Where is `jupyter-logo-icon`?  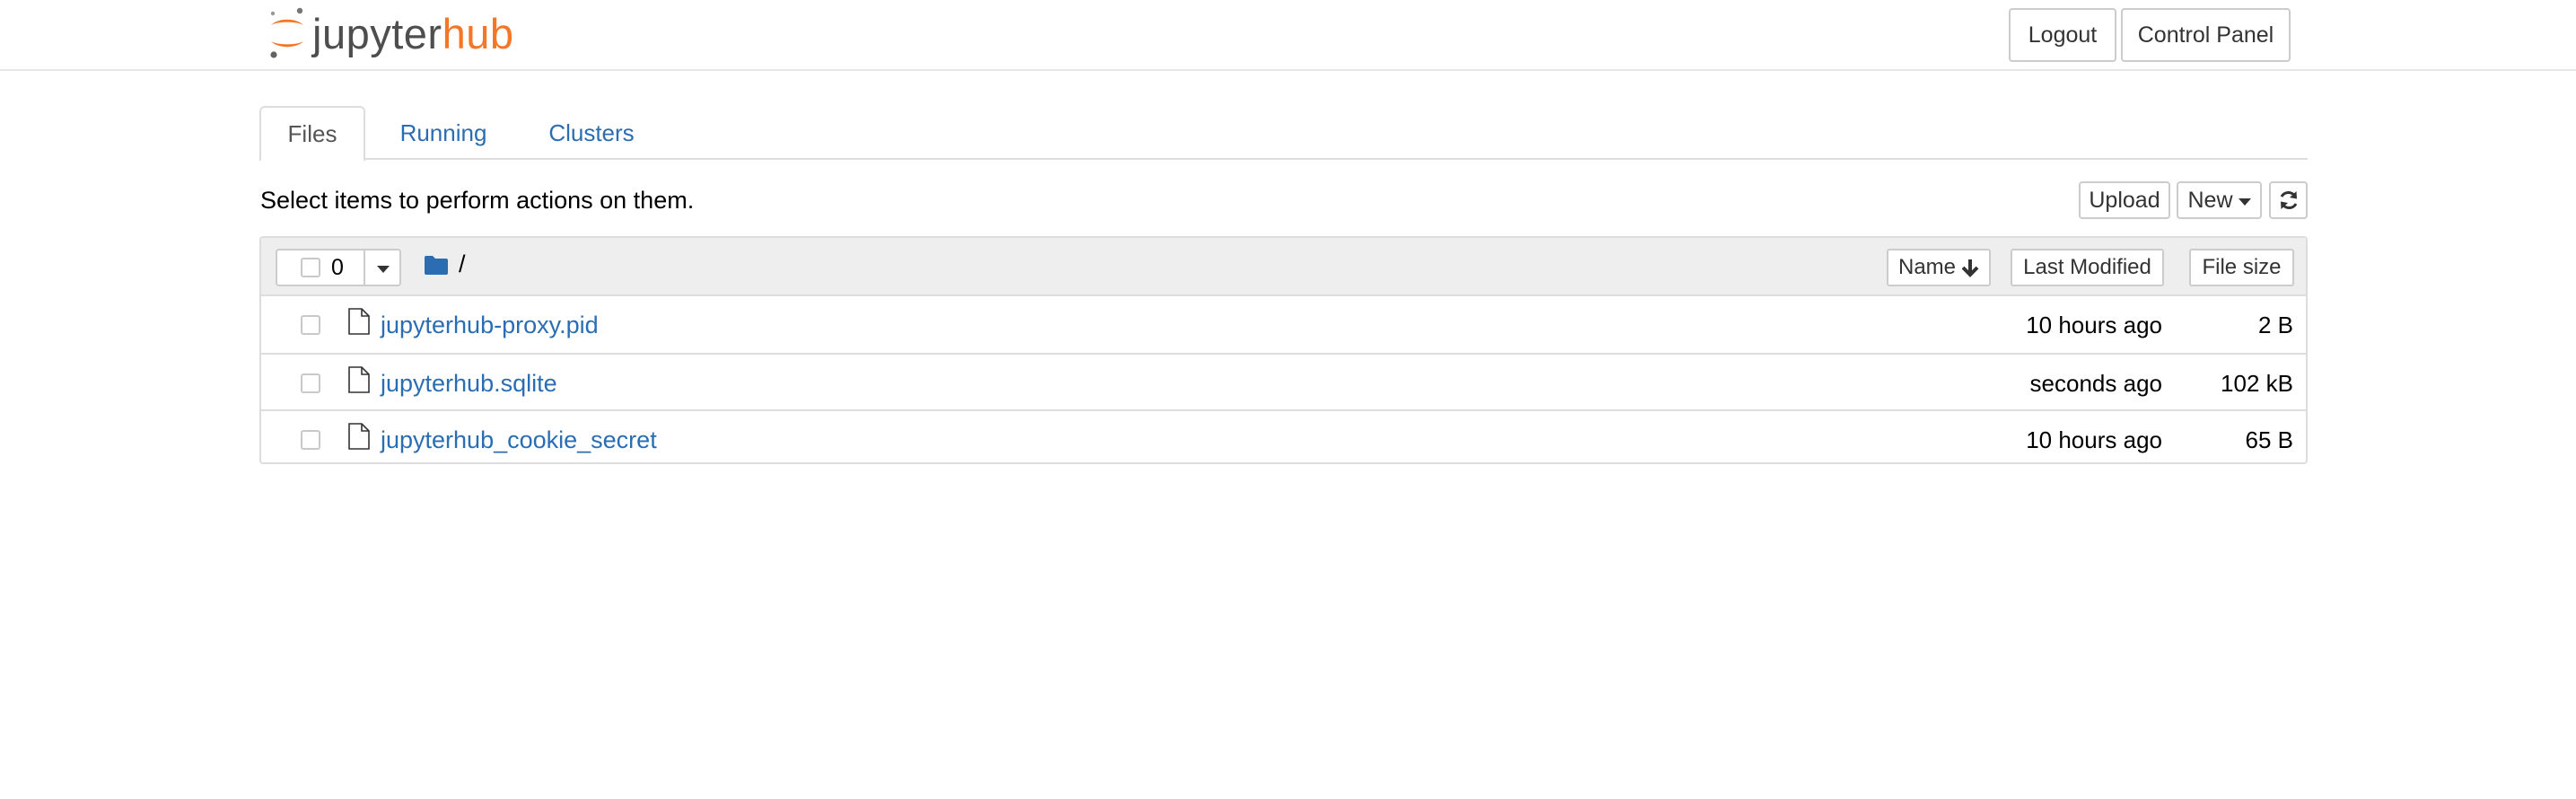 jupyter-logo-icon is located at coordinates (286, 33).